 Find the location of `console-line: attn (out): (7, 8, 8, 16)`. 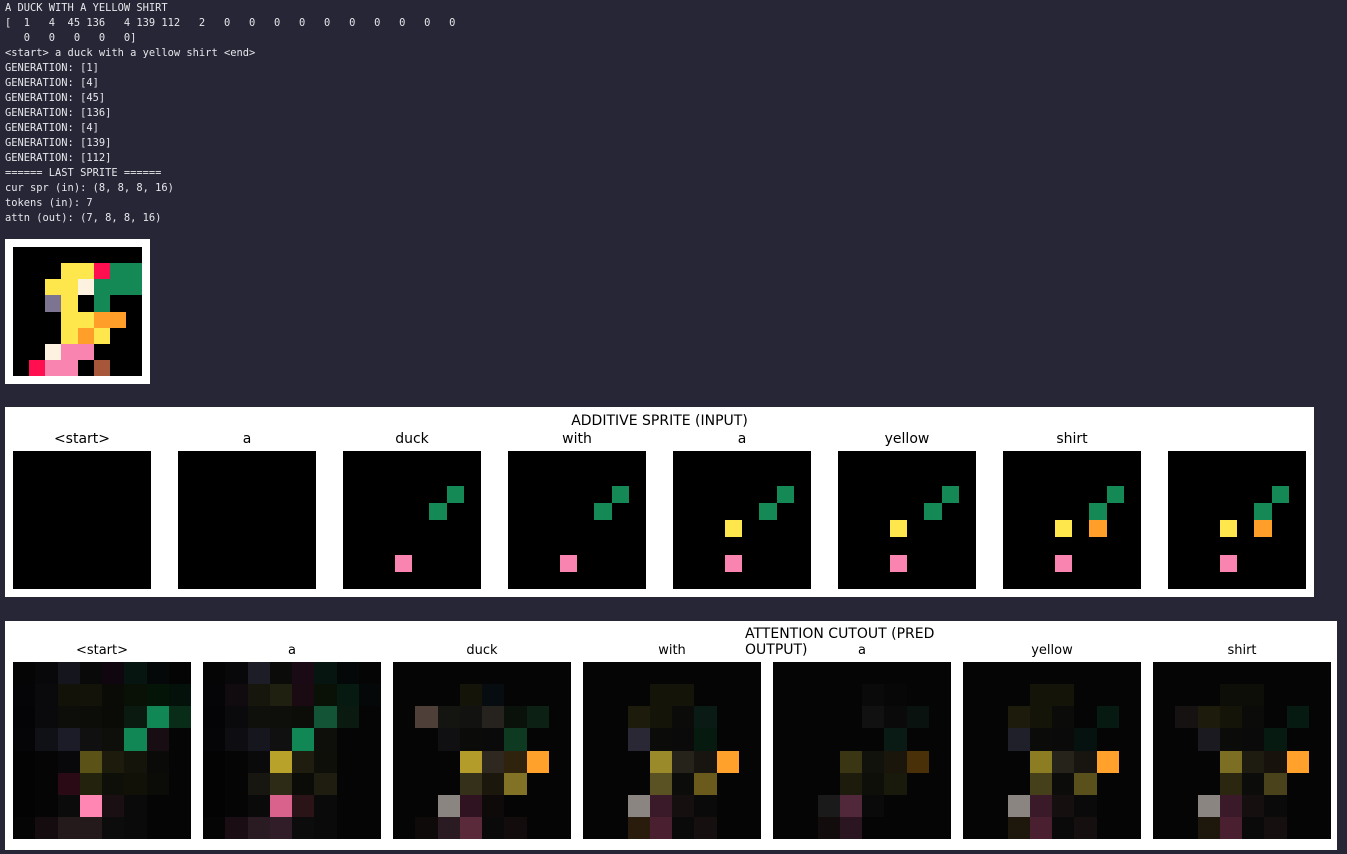

console-line: attn (out): (7, 8, 8, 16) is located at coordinates (83, 218).